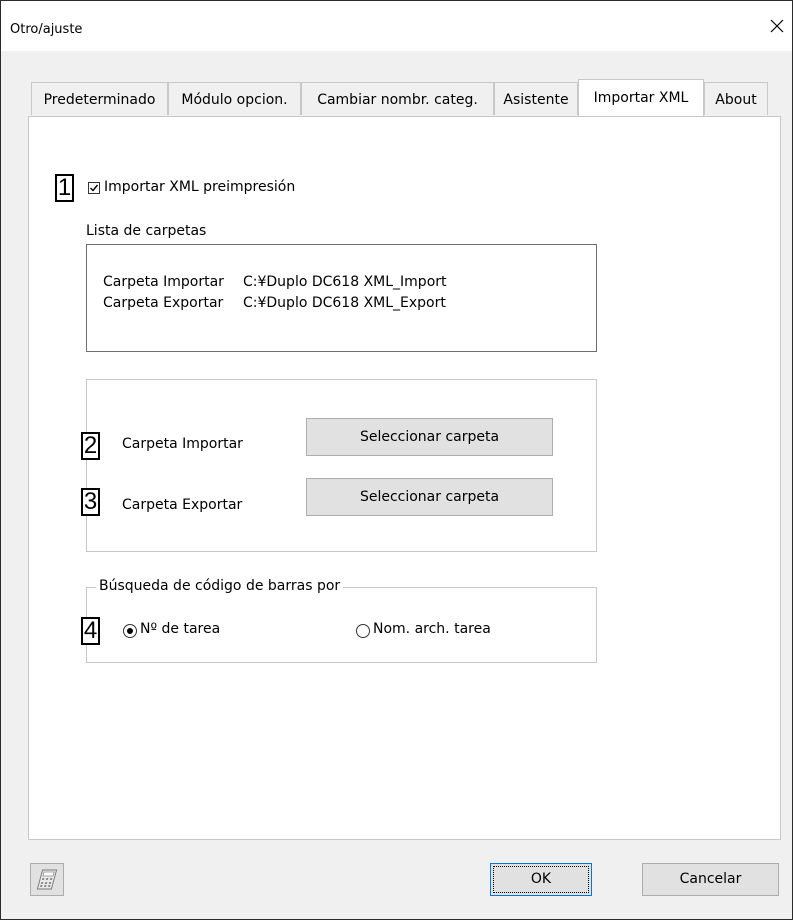 The image size is (793, 920). Describe the element at coordinates (541, 879) in the screenshot. I see `ok-button: OK` at that location.